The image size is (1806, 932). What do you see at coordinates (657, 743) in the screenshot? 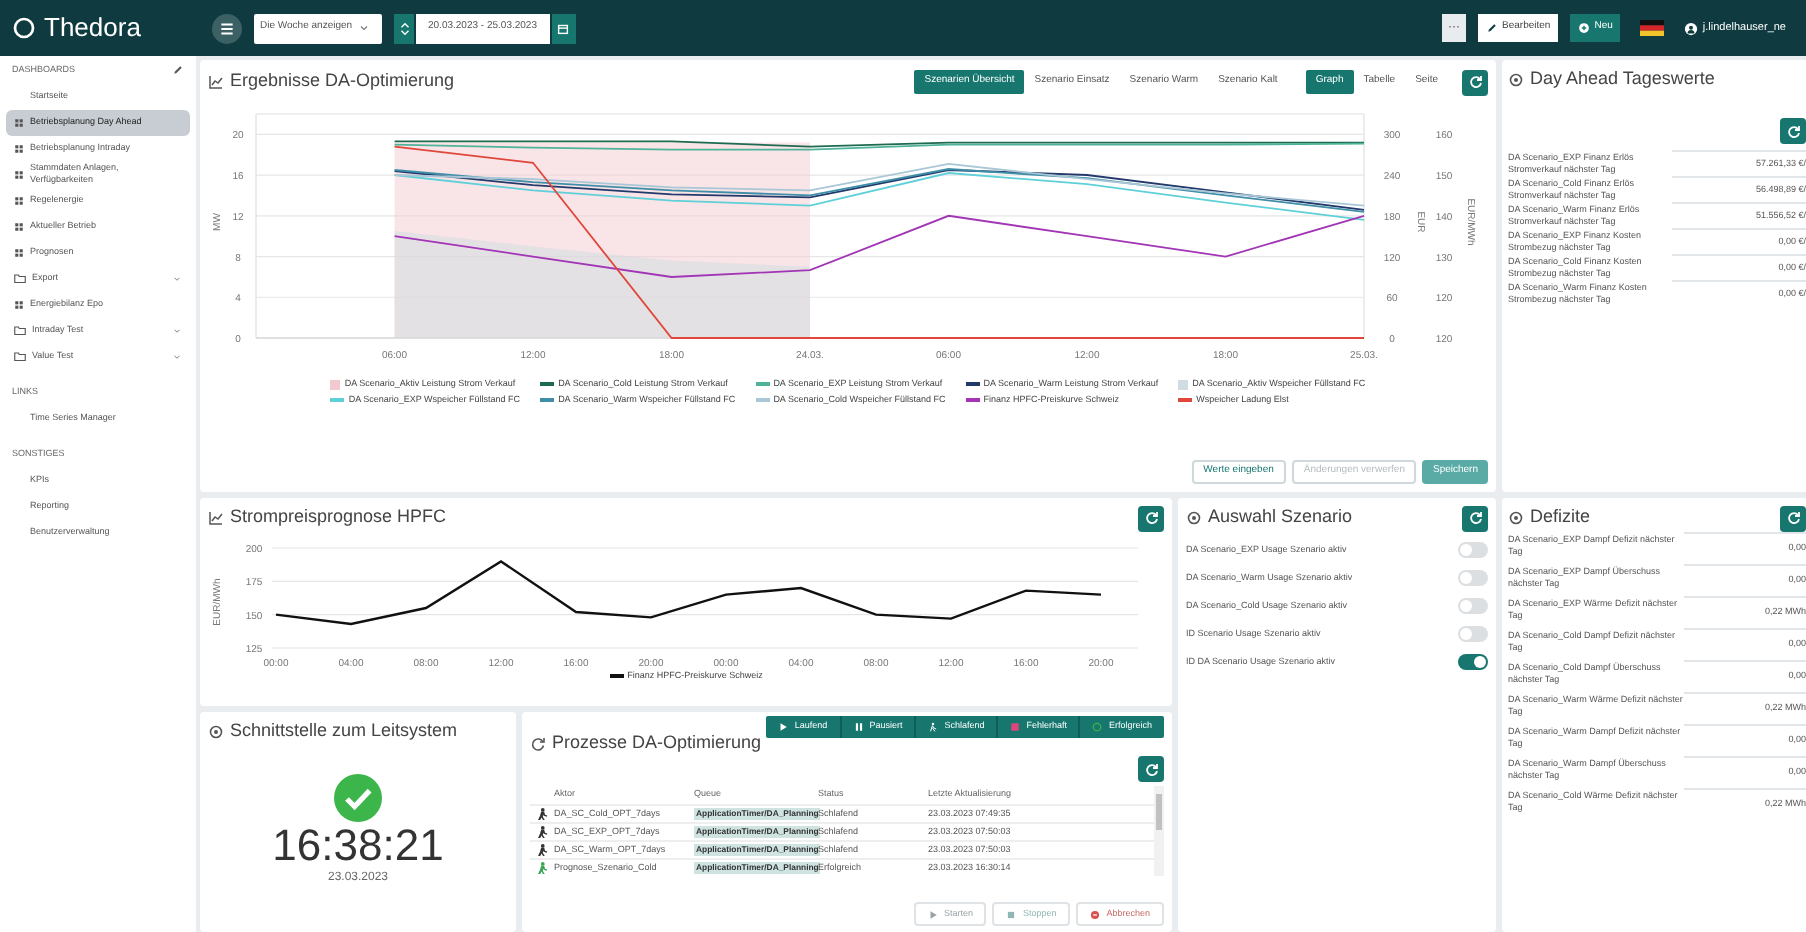
I see `panel-title: Prozesse DA-Optimierung` at bounding box center [657, 743].